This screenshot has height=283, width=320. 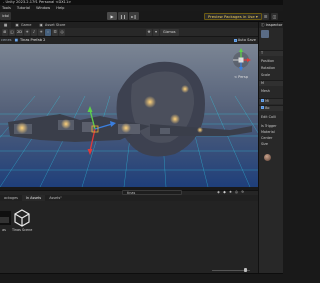 I want to click on toolbar-account-label: ictol, so click(x=6, y=16).